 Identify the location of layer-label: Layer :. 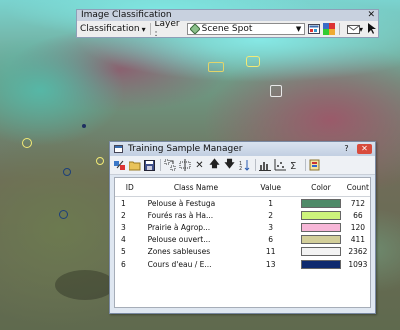
(167, 29).